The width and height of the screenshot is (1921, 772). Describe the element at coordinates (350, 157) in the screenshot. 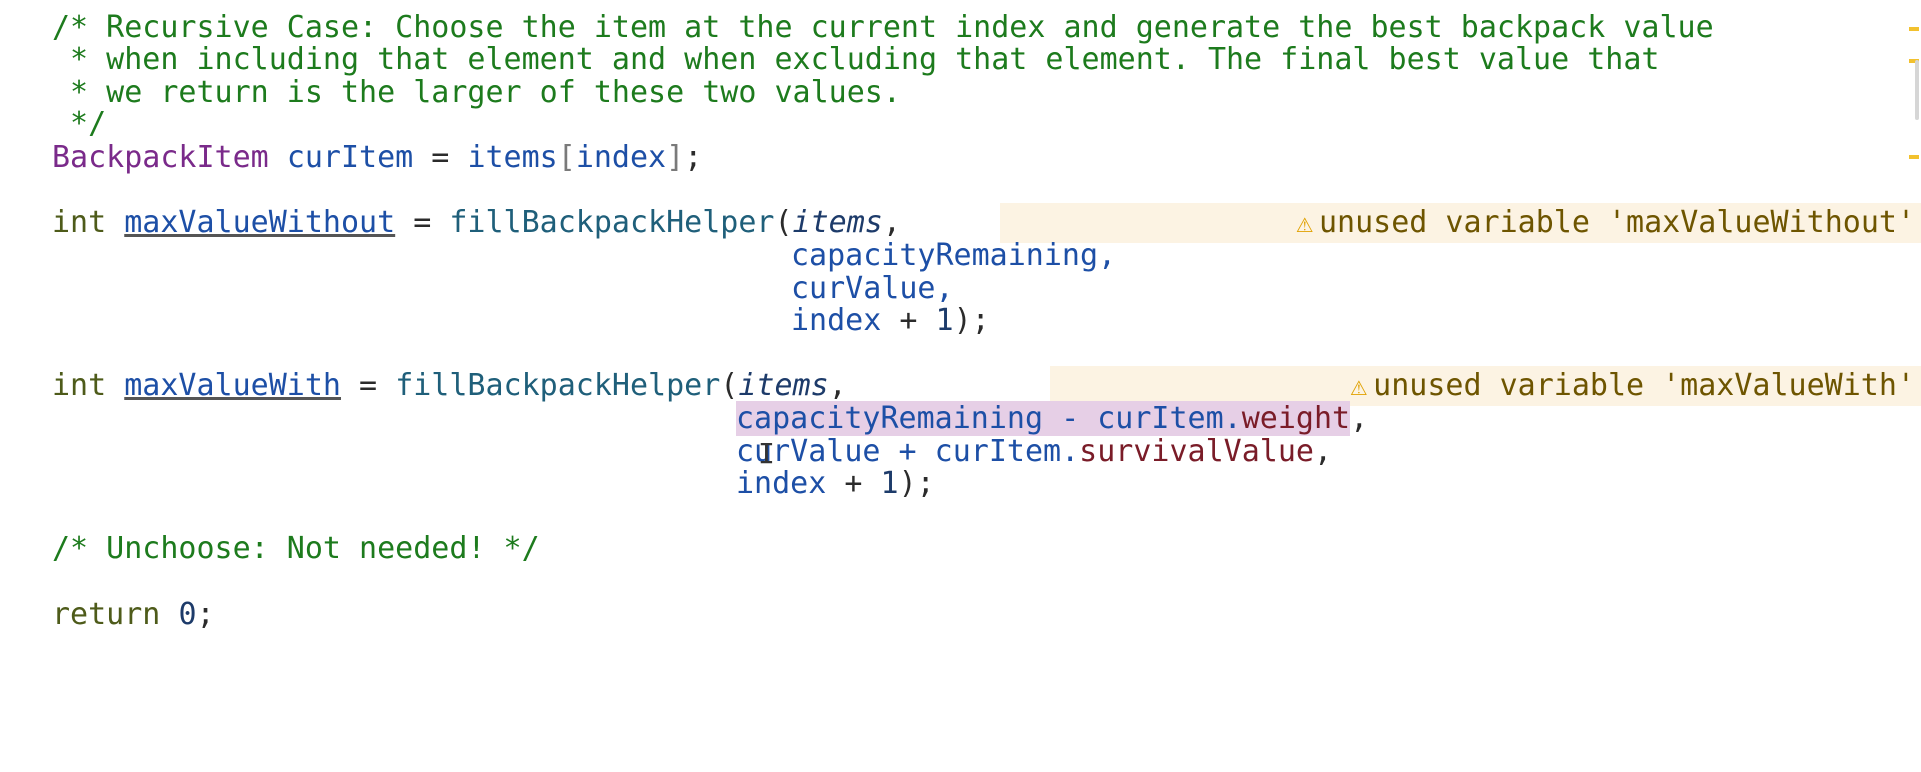

I see `variable-name: curItem` at that location.